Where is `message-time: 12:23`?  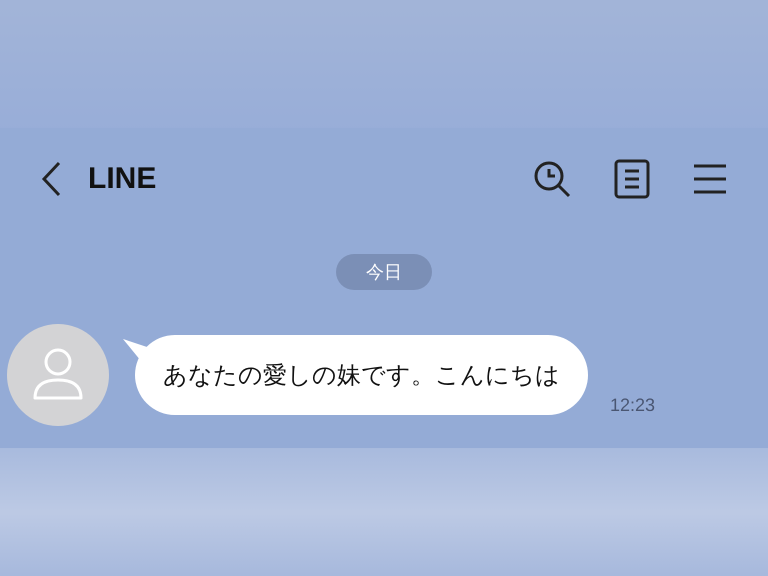
message-time: 12:23 is located at coordinates (633, 405).